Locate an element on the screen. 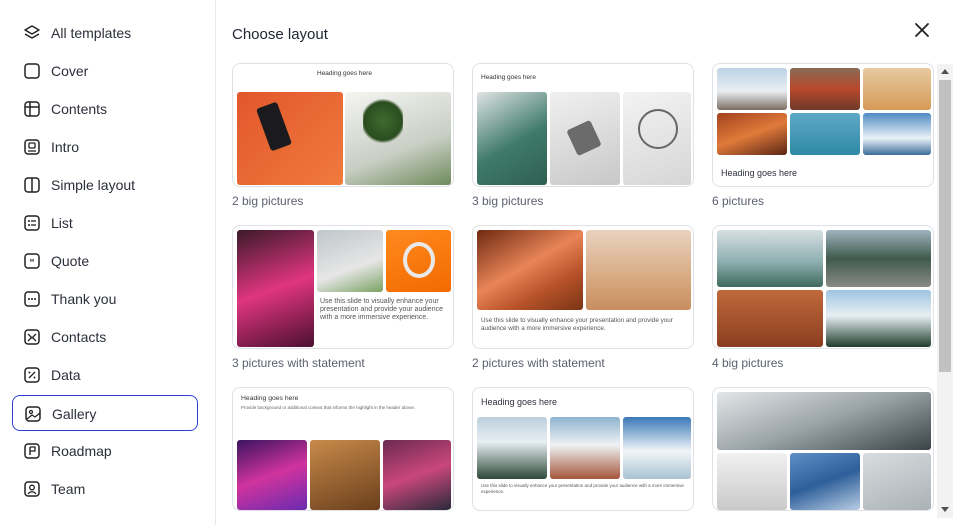 This screenshot has height=525, width=953. layout-caption: 2 big pictures is located at coordinates (268, 201).